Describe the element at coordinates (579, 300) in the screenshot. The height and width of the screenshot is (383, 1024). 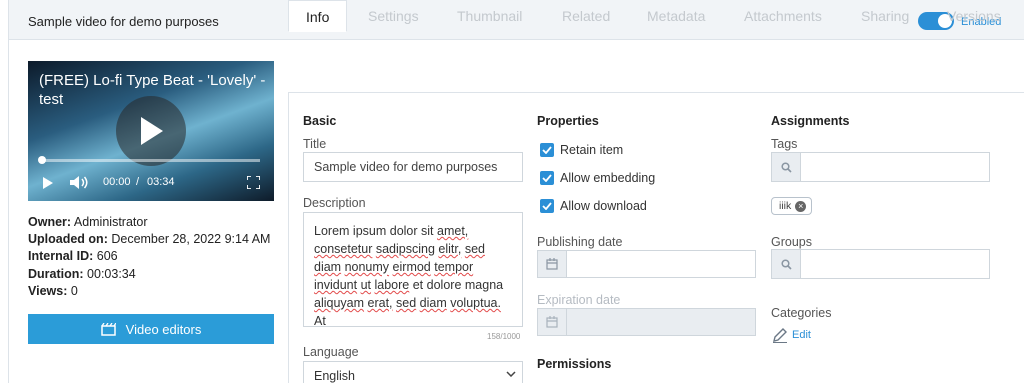
I see `expiration-date-label: Expiration date` at that location.